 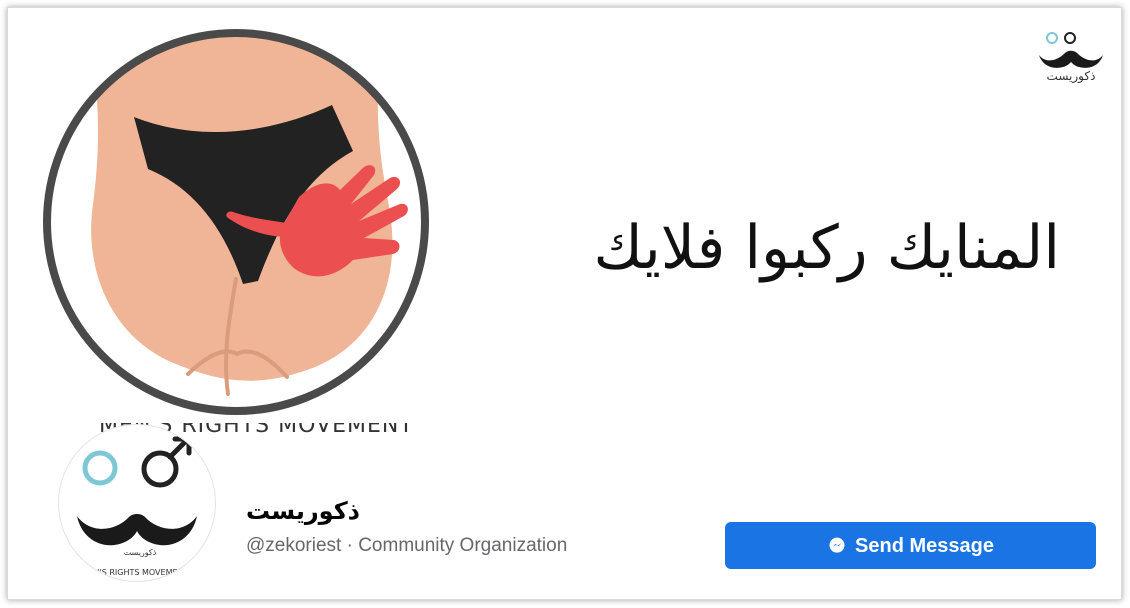 I want to click on send-message-button: Send Message, so click(x=910, y=545).